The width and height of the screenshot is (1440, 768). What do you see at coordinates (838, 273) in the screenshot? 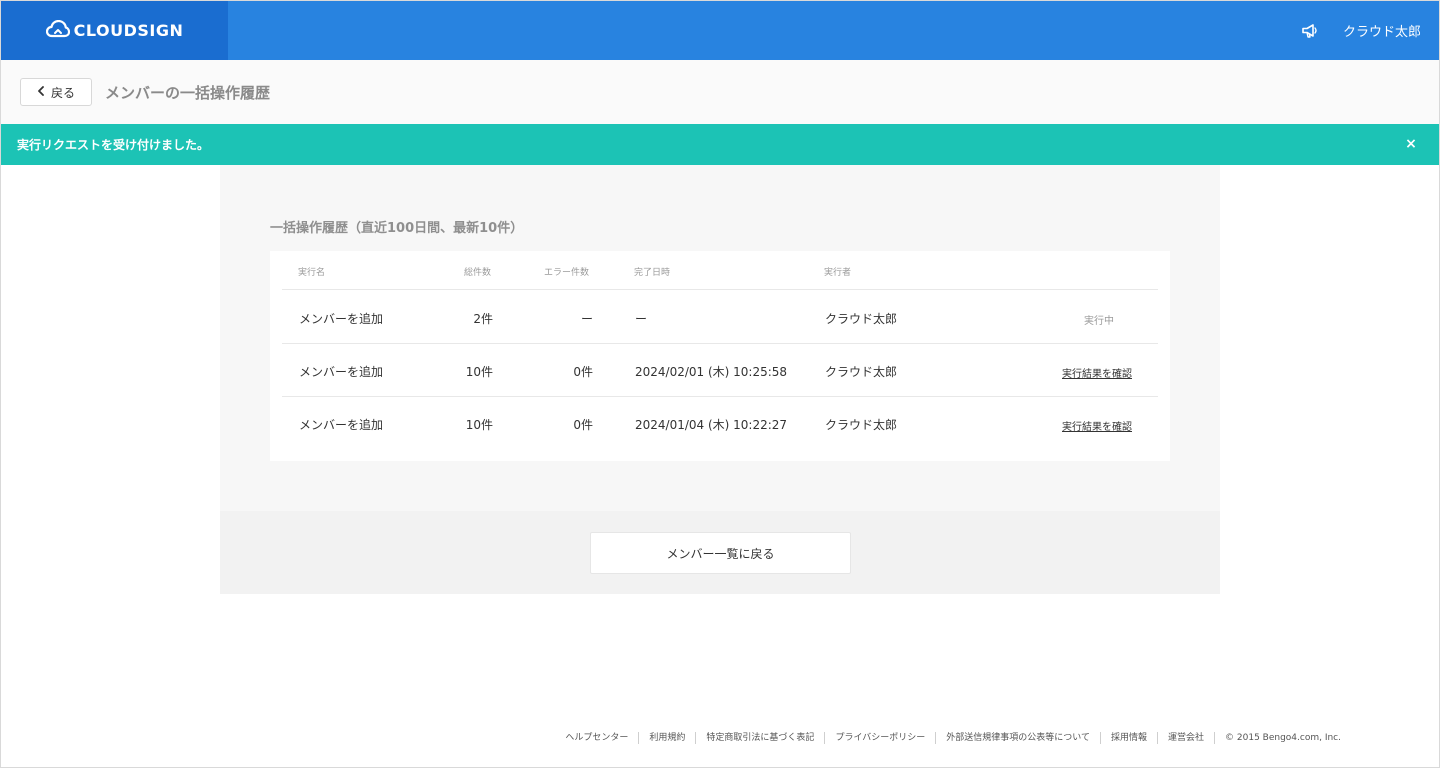
I see `column-header-executor: 実行者` at bounding box center [838, 273].